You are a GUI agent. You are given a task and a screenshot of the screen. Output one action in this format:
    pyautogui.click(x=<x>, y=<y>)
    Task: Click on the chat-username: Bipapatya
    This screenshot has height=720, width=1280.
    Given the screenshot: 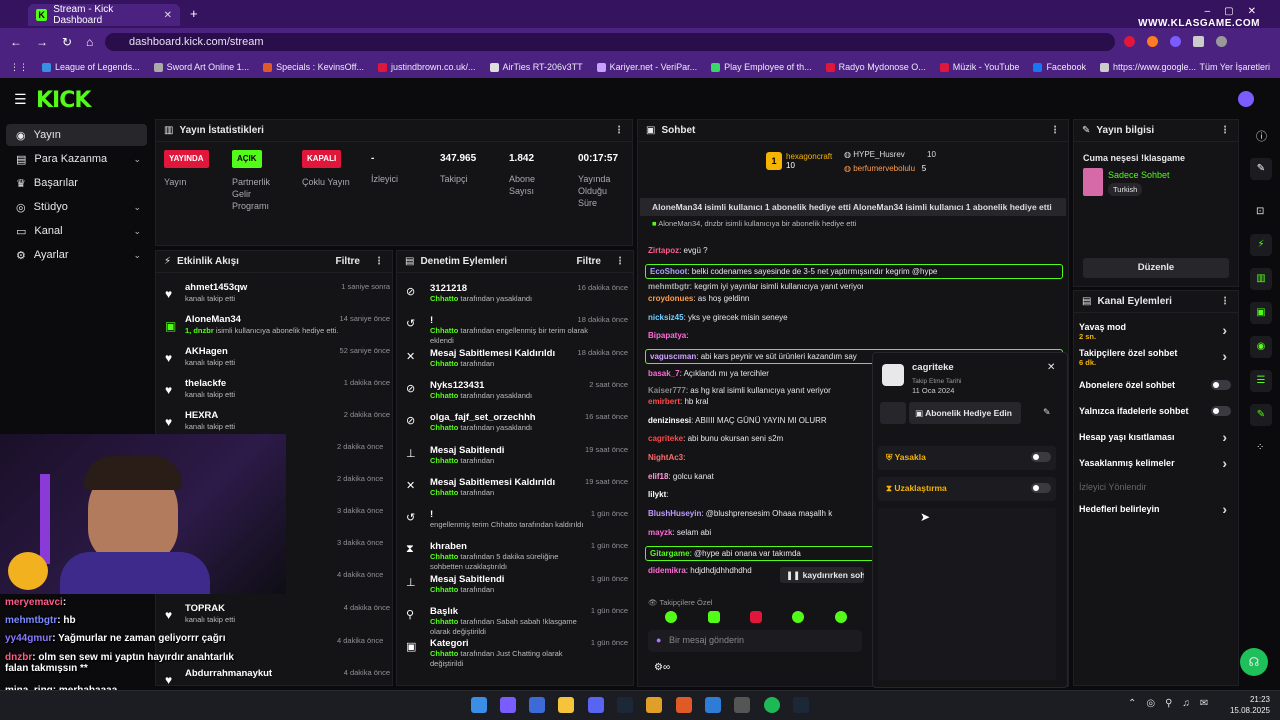 What is the action you would take?
    pyautogui.click(x=667, y=335)
    